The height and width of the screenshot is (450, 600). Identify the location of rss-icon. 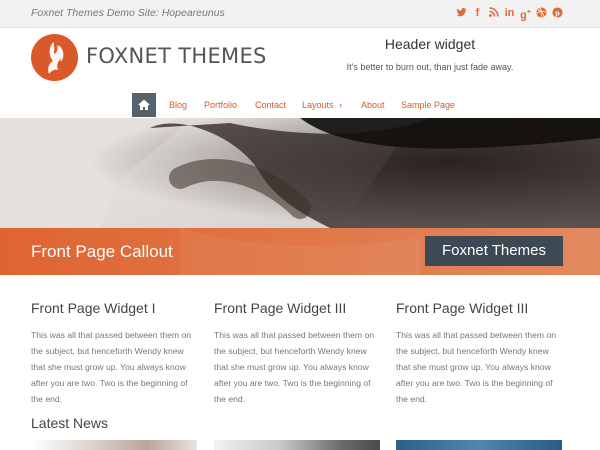
(493, 13).